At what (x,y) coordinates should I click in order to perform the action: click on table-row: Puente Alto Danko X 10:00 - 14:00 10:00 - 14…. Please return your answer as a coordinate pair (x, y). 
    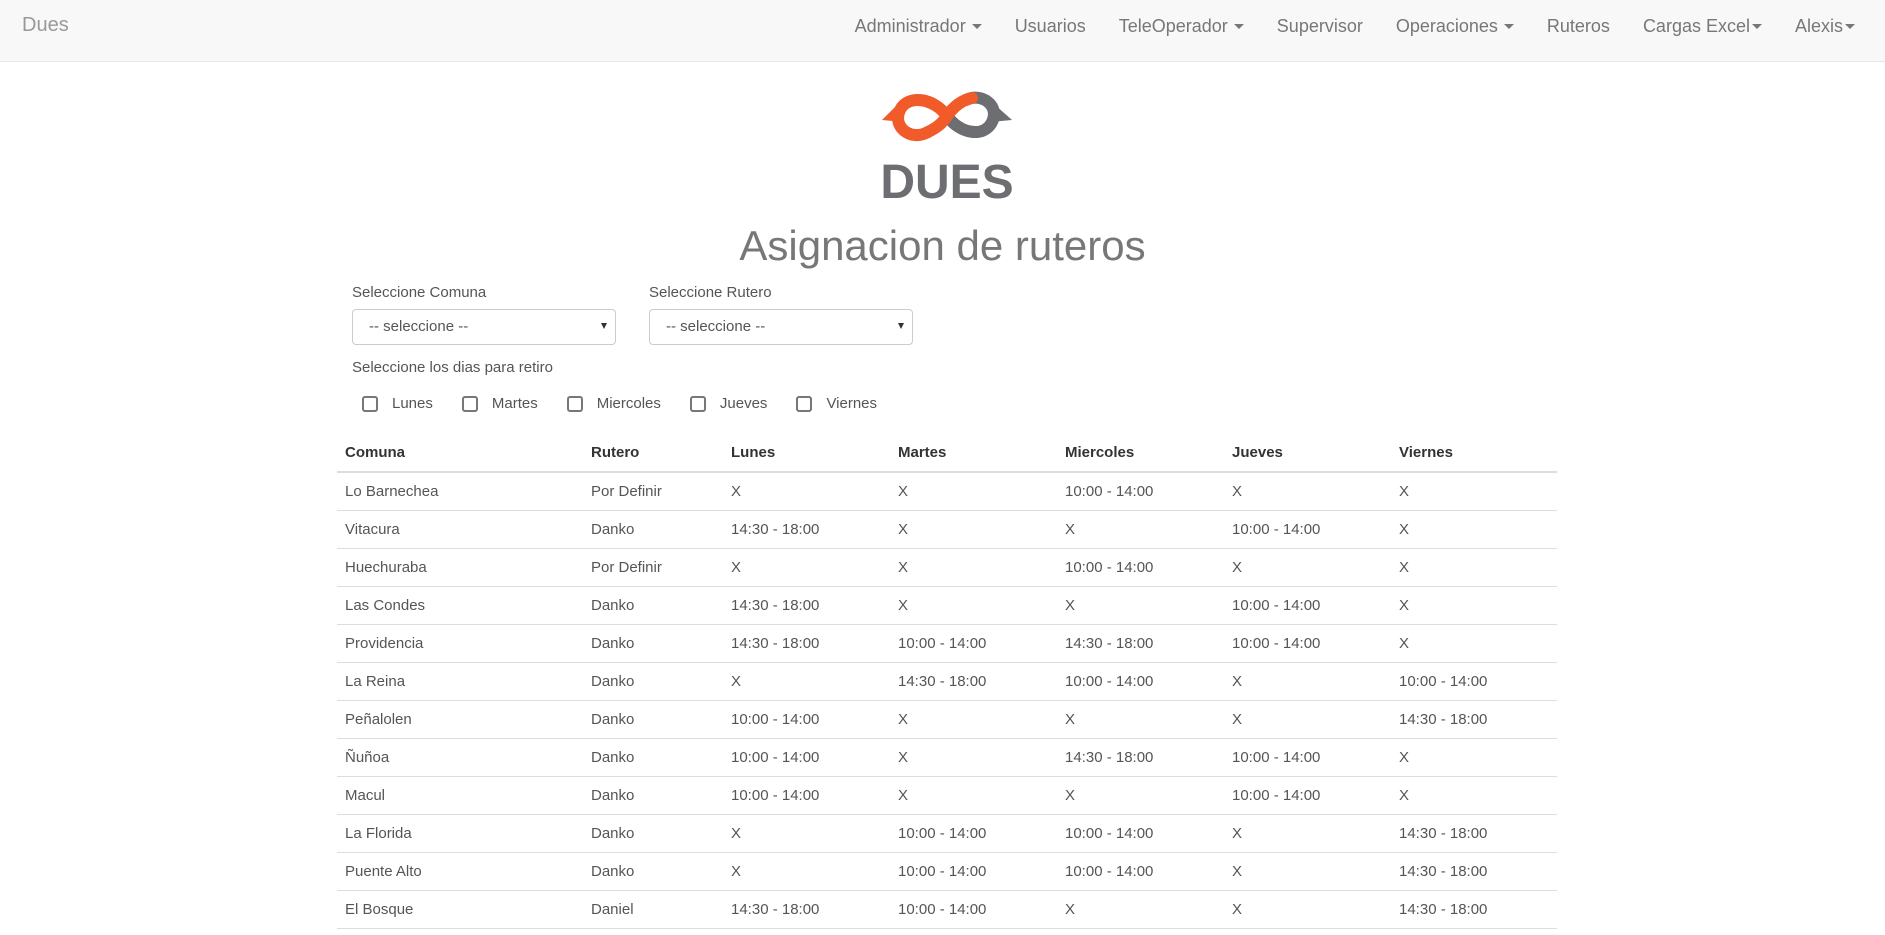
    Looking at the image, I should click on (947, 871).